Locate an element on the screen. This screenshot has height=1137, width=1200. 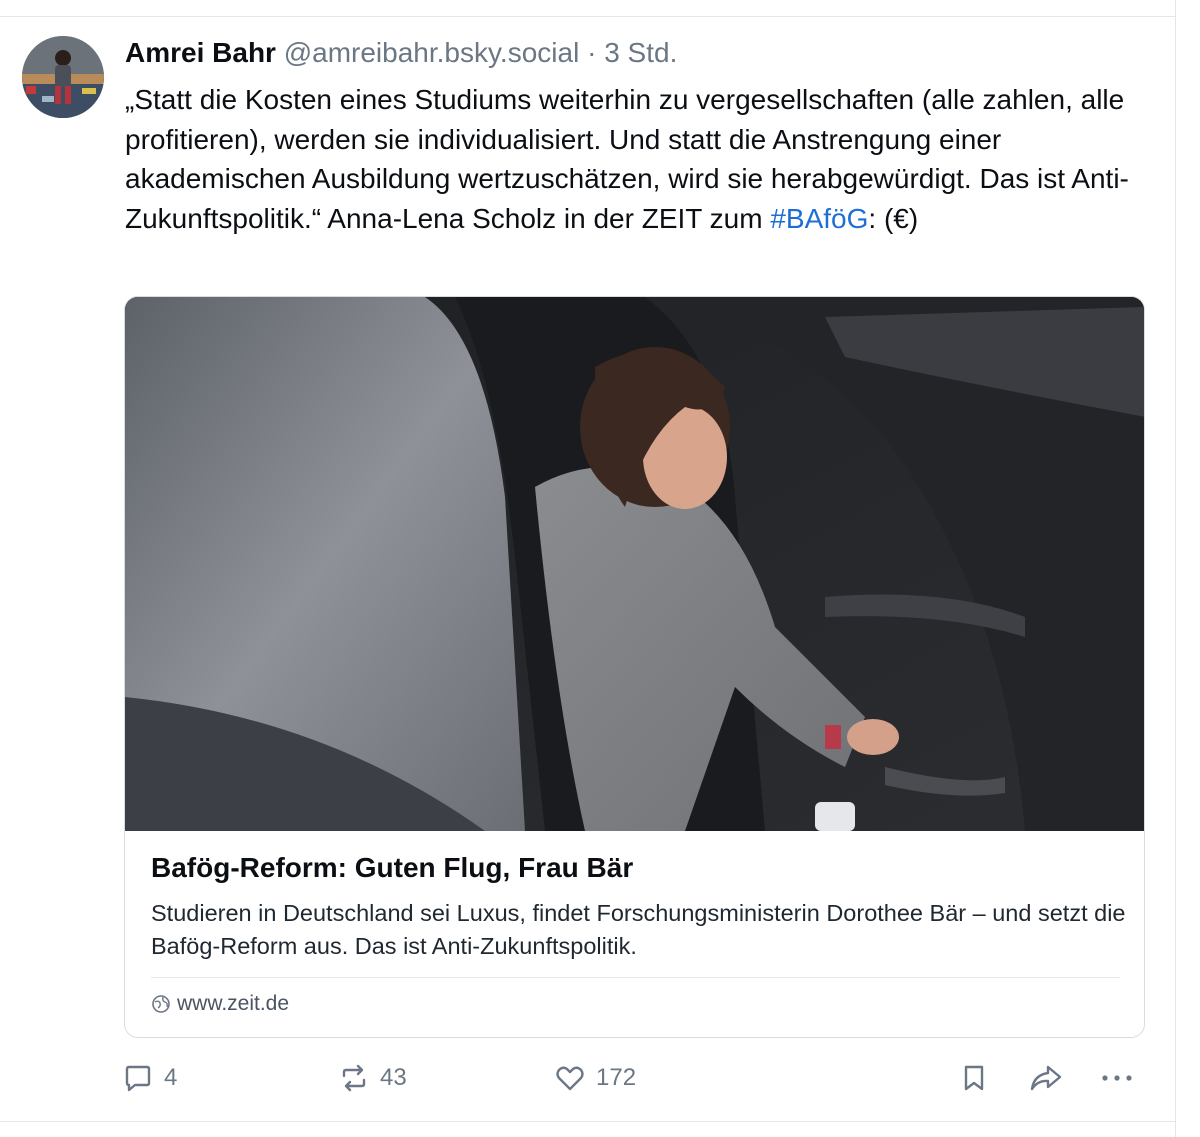
action-bar: 4 43 172 is located at coordinates (600, 1078).